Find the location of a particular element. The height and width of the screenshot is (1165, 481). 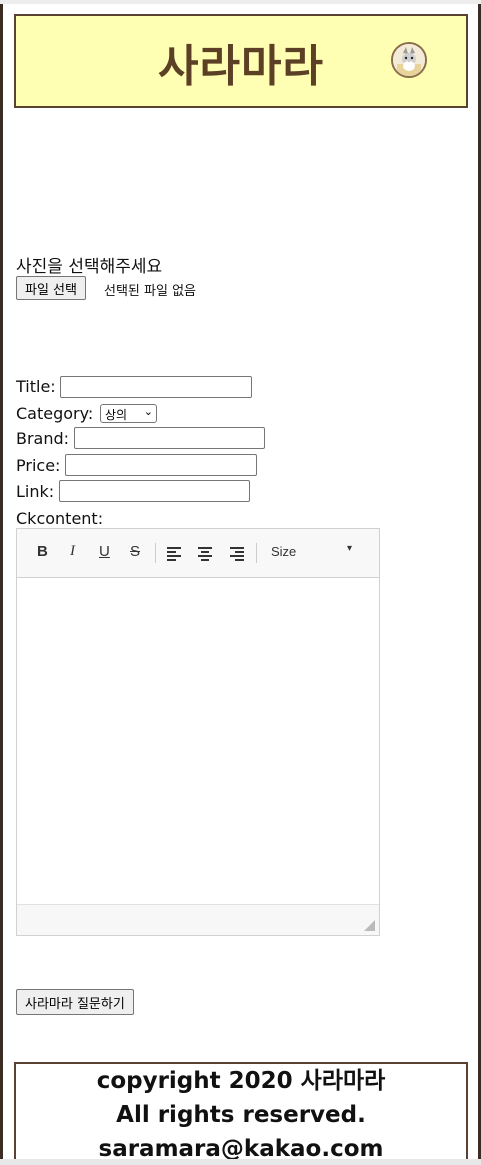

align-left-icon is located at coordinates (174, 555).